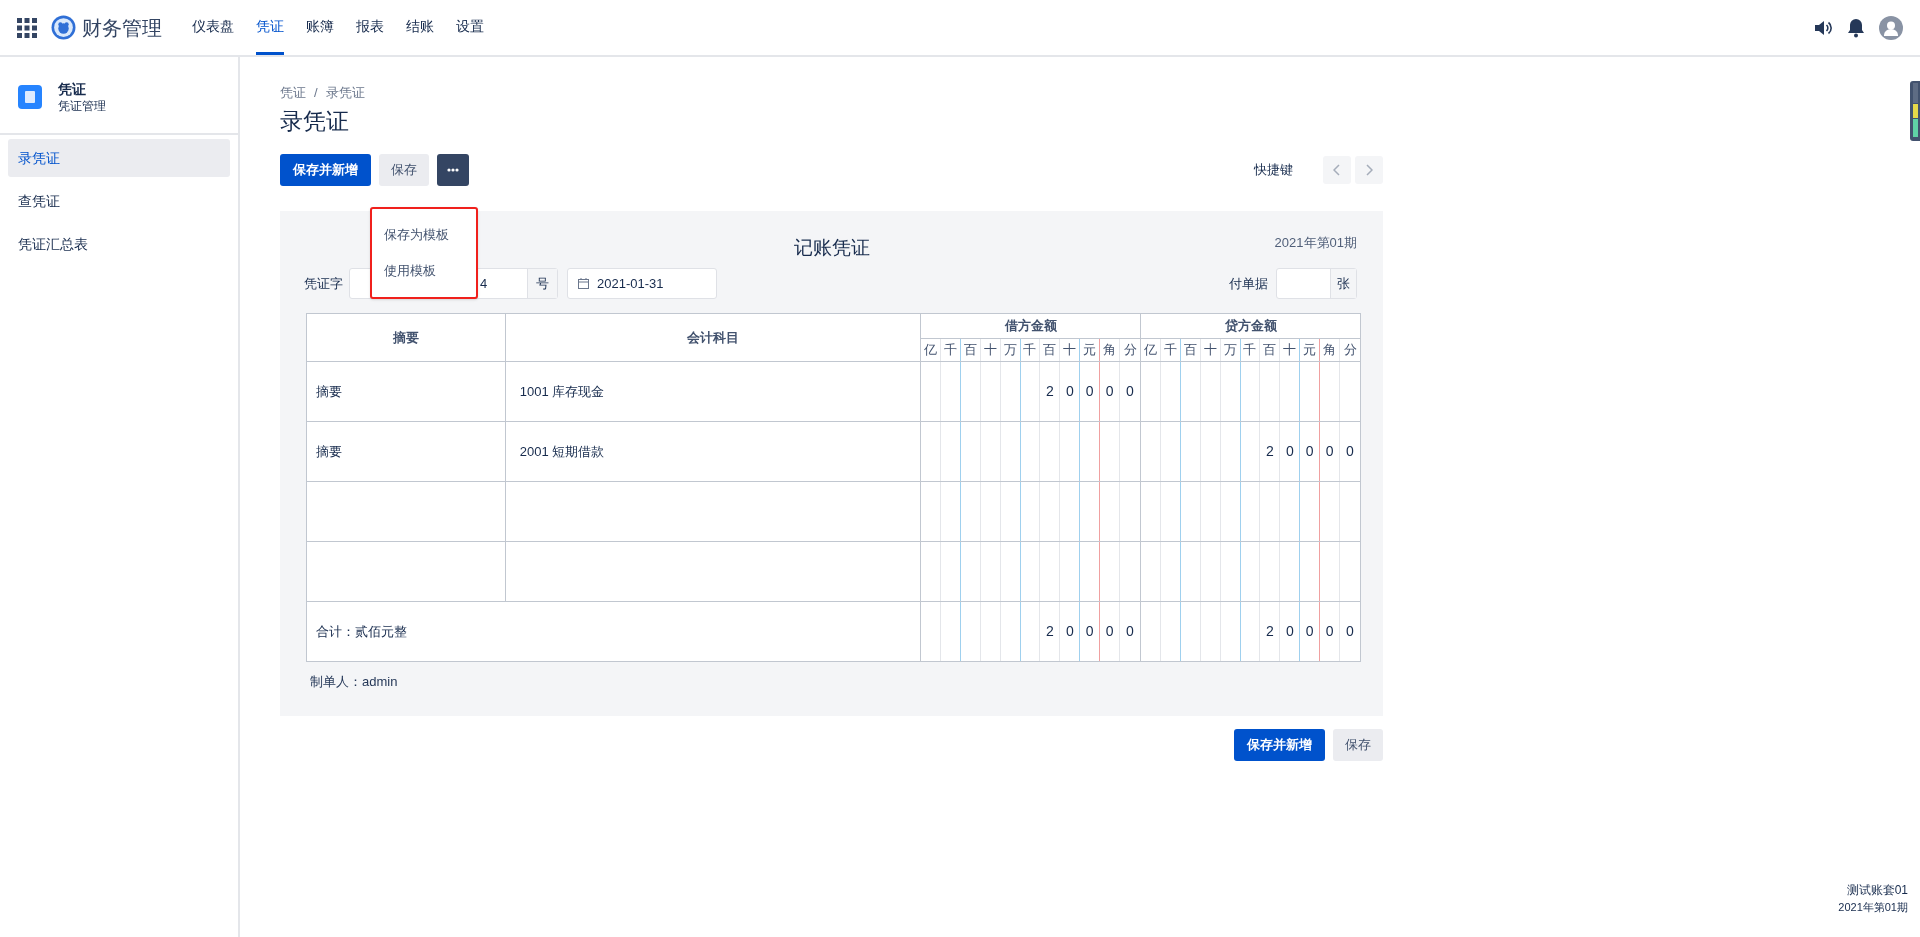 The image size is (1920, 937). What do you see at coordinates (119, 201) in the screenshot?
I see `sidebar-item: 查凭证` at bounding box center [119, 201].